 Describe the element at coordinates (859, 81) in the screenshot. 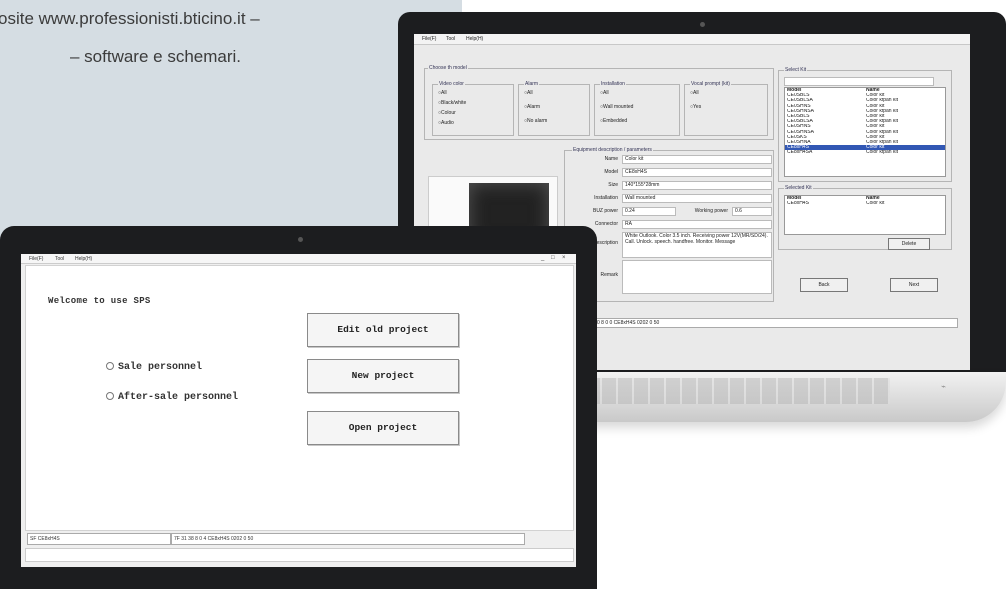

I see `back-model-search-input` at that location.